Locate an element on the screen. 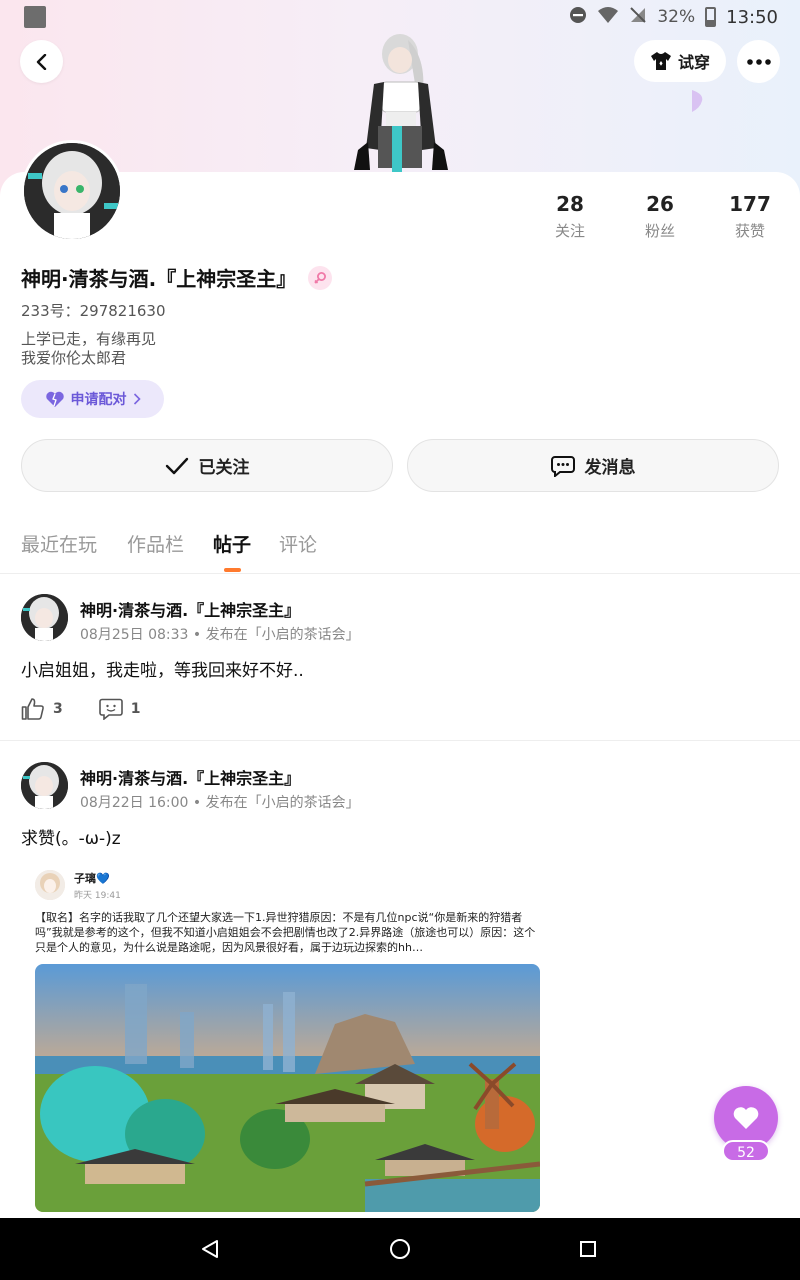 Image resolution: width=800 pixels, height=1280 pixels. system-navigation-bar is located at coordinates (400, 1249).